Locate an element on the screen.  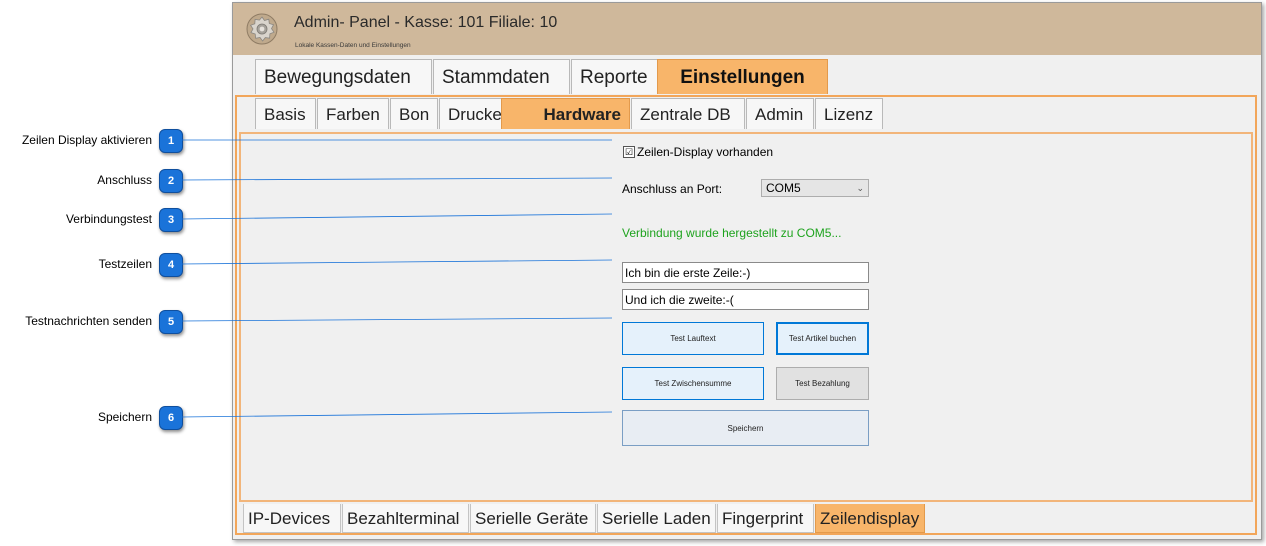
chevron-down-icon: ⌄ is located at coordinates (860, 188).